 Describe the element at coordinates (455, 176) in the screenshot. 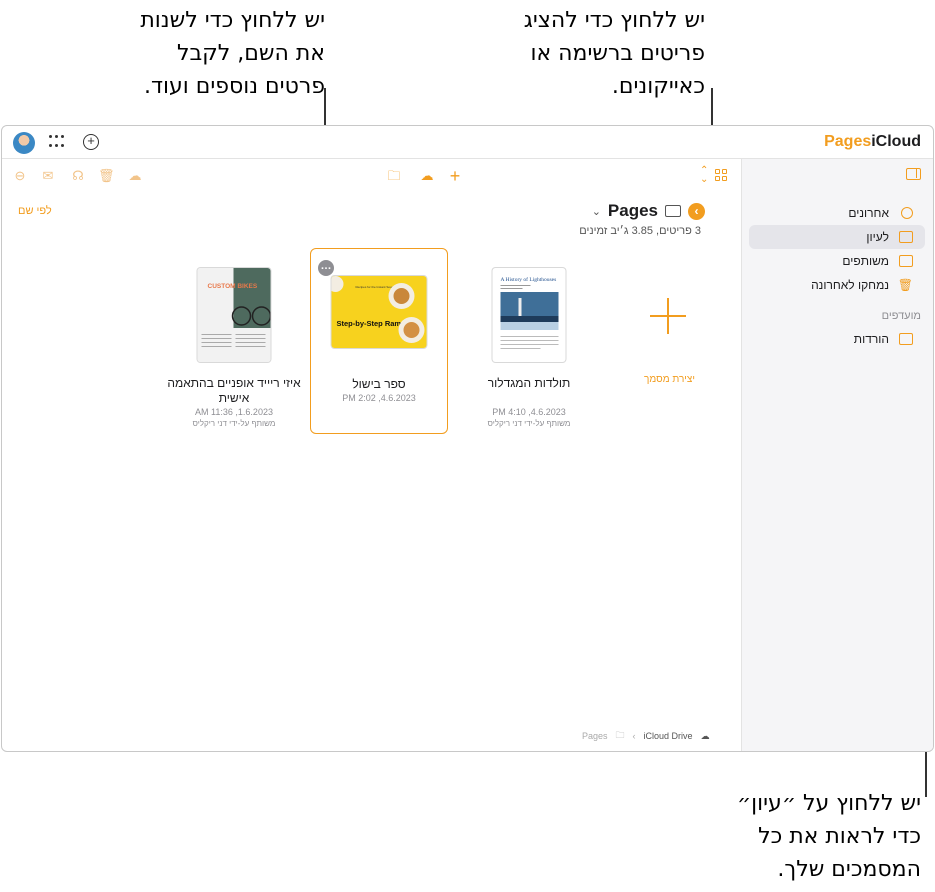

I see `add-icon: +` at that location.